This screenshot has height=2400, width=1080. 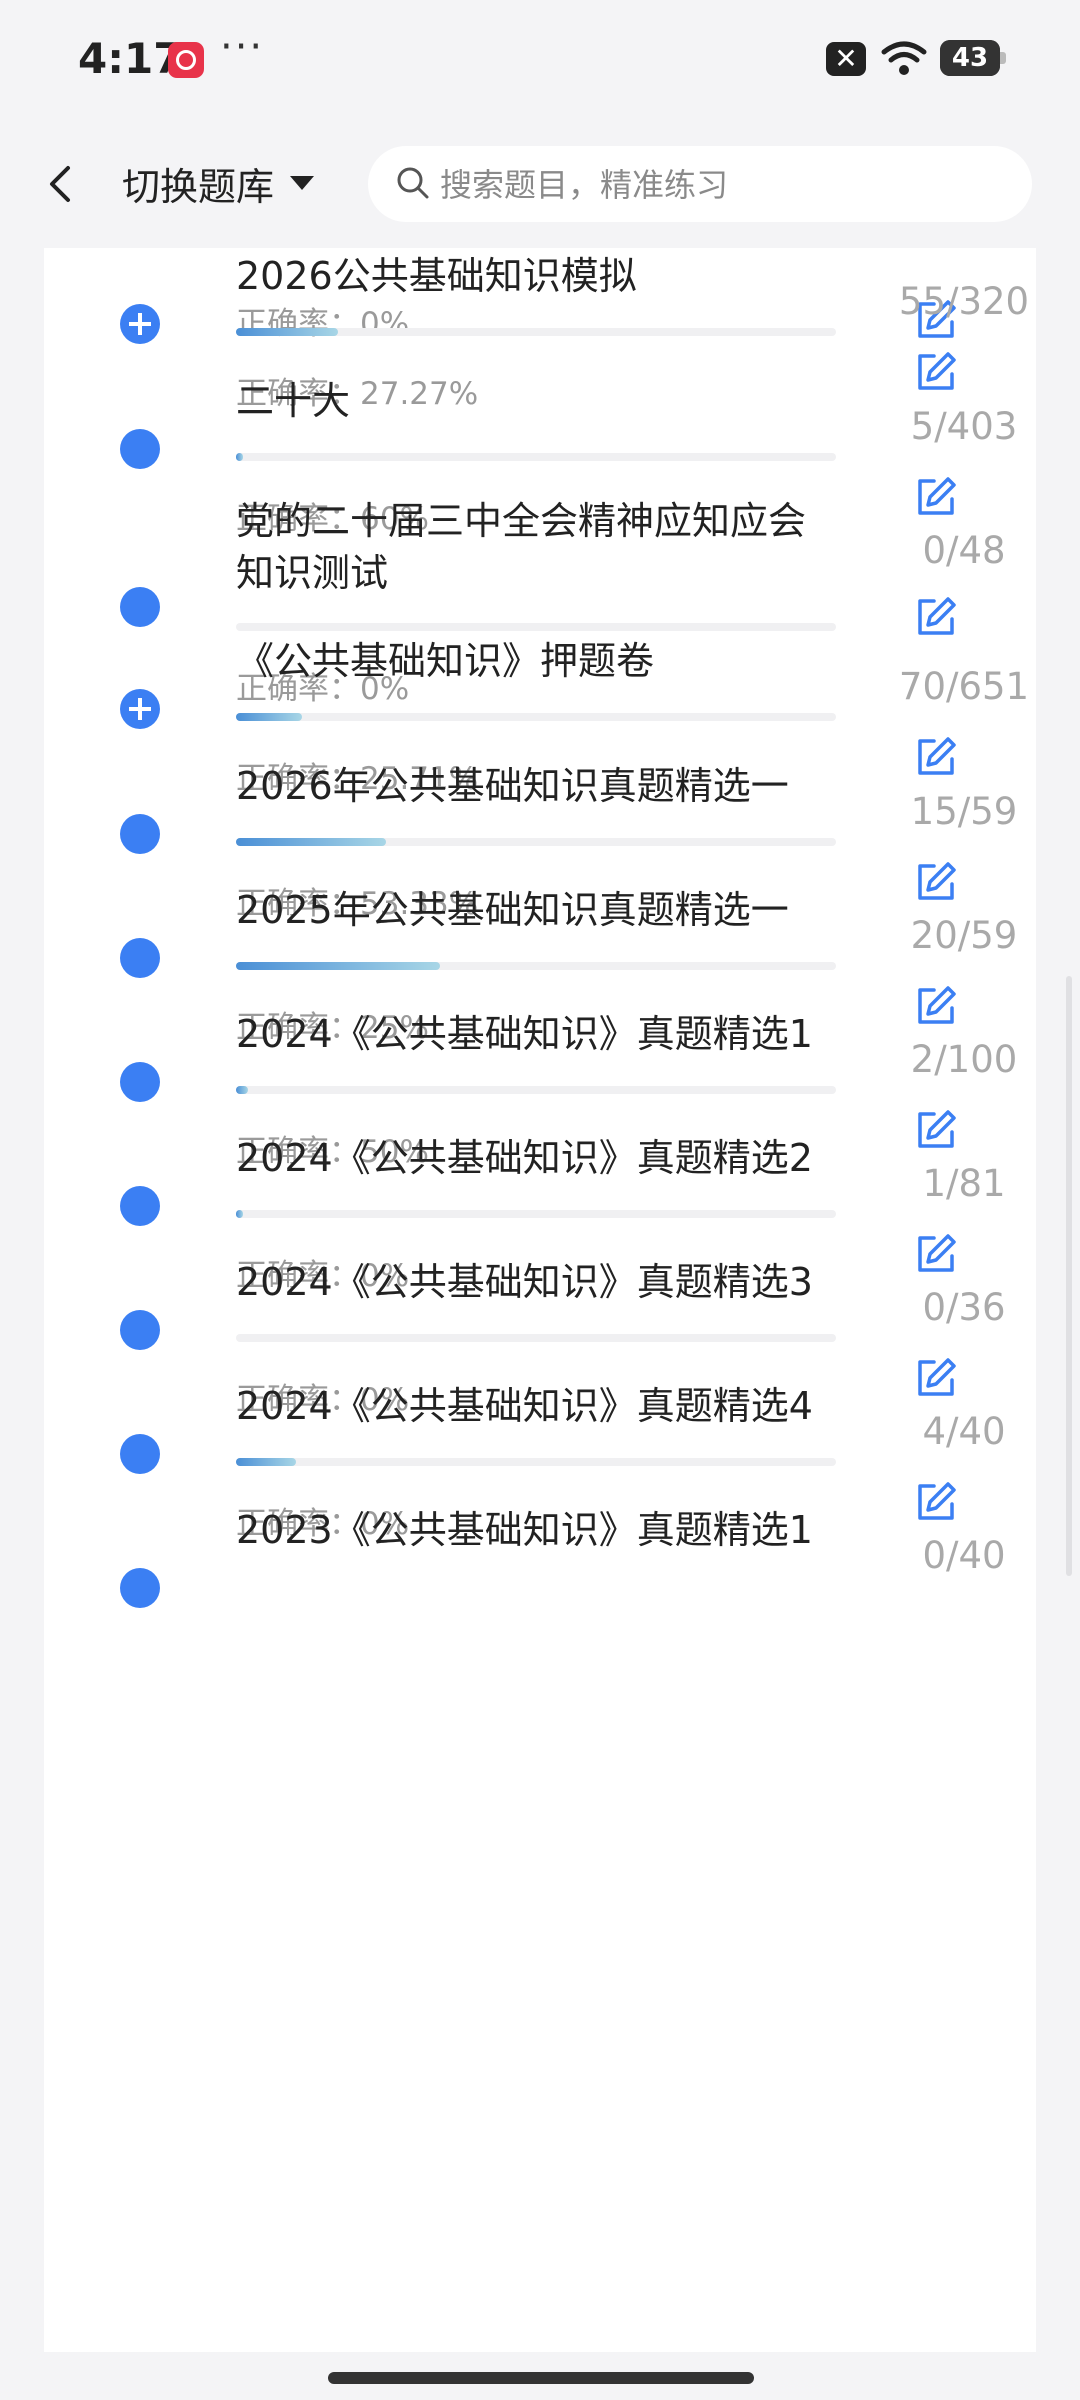 I want to click on item-title: 《公共基础知识》押题卷, so click(x=445, y=661).